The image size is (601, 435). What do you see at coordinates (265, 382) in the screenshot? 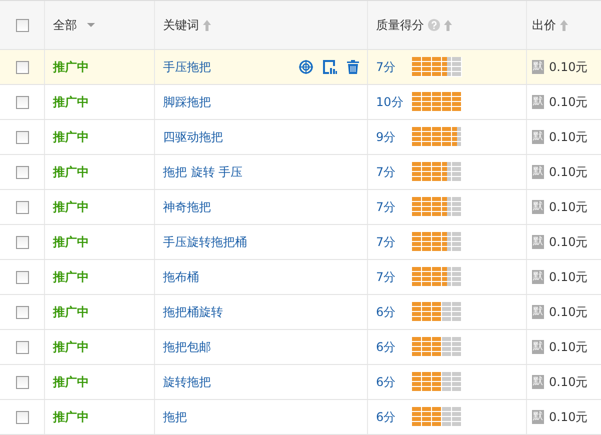
I see `keyword-link: 旋转拖把` at bounding box center [265, 382].